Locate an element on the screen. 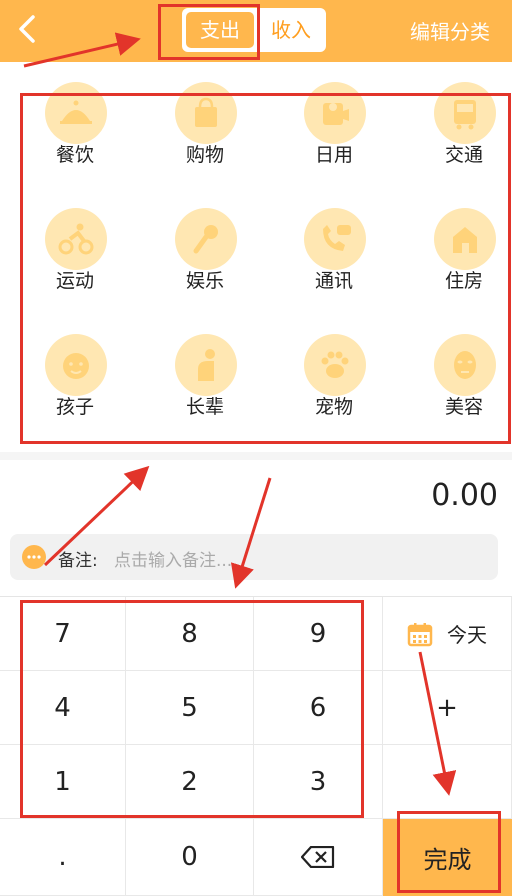  category-label: 孩子 is located at coordinates (74, 407).